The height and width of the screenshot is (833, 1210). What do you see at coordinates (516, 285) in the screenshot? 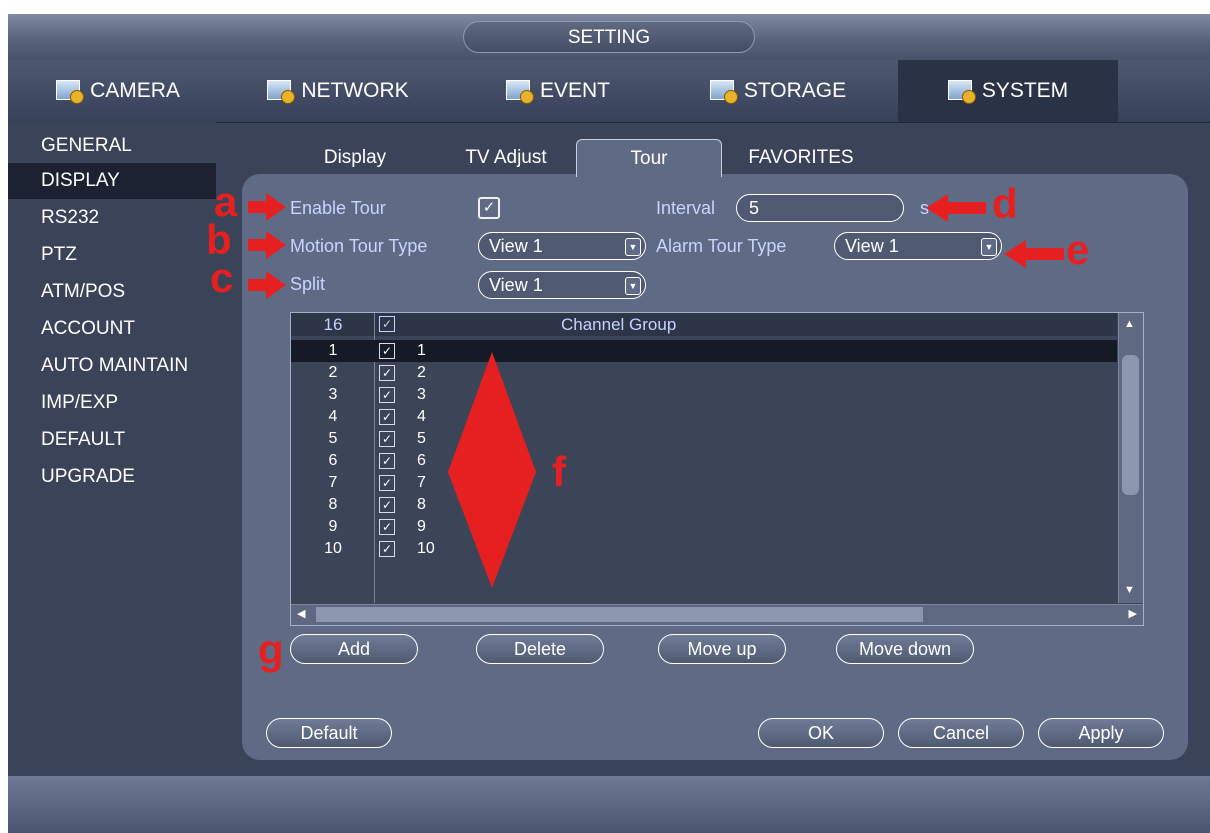
I see `split-value: View 1` at bounding box center [516, 285].